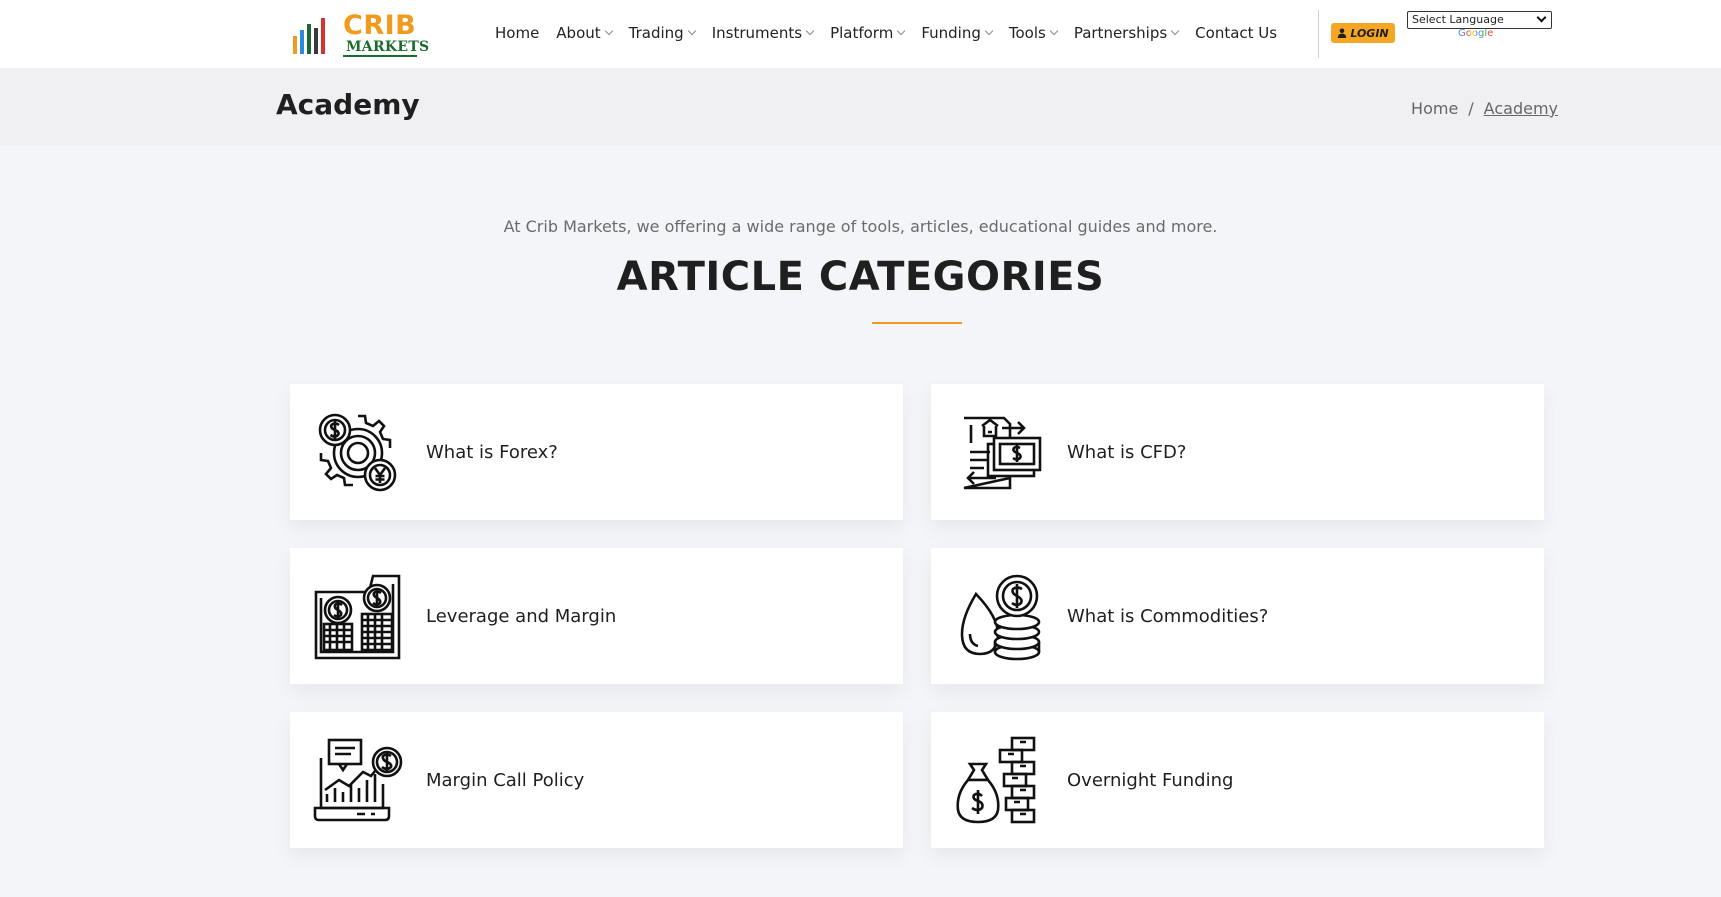  I want to click on forex-gears-coins-icon, so click(357, 452).